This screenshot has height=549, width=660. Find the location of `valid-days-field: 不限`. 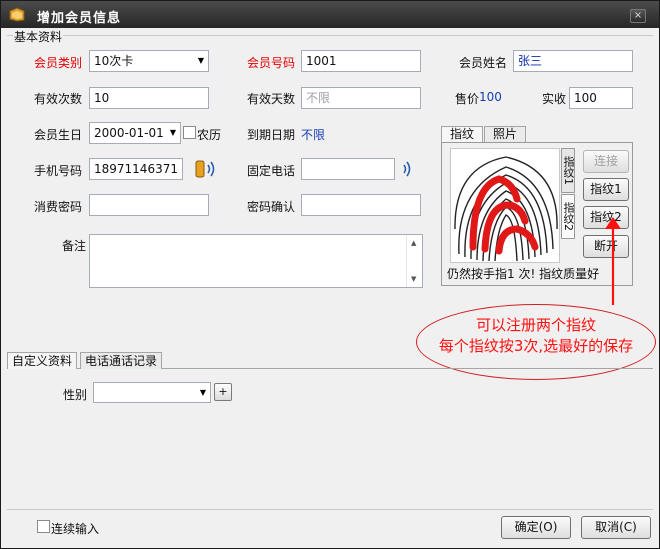

valid-days-field: 不限 is located at coordinates (361, 98).